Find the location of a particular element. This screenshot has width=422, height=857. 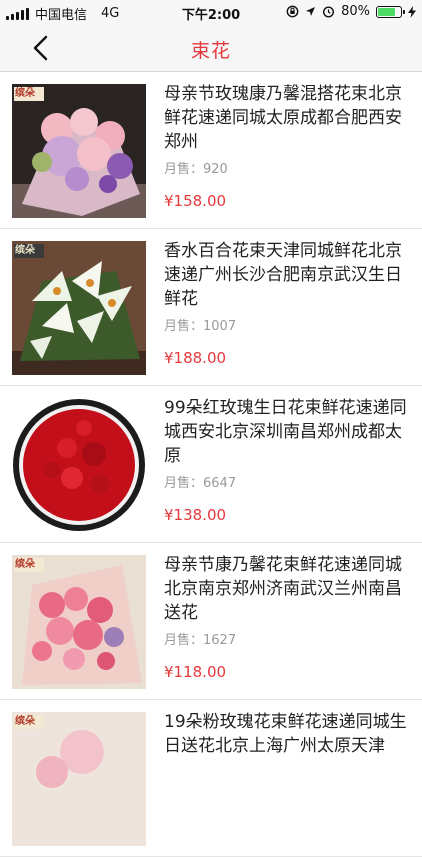

product-title: 99朵红玫瑰生日花束鲜花速递同城西安北京深圳南昌郑州成都太原 is located at coordinates (288, 432).